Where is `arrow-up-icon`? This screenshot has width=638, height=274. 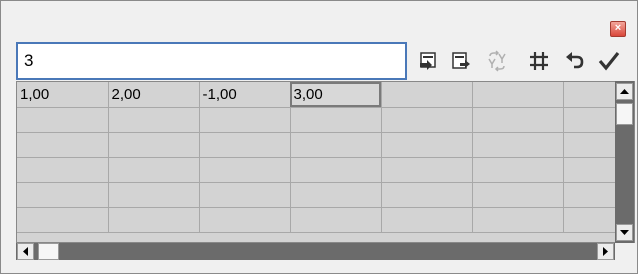 arrow-up-icon is located at coordinates (624, 91).